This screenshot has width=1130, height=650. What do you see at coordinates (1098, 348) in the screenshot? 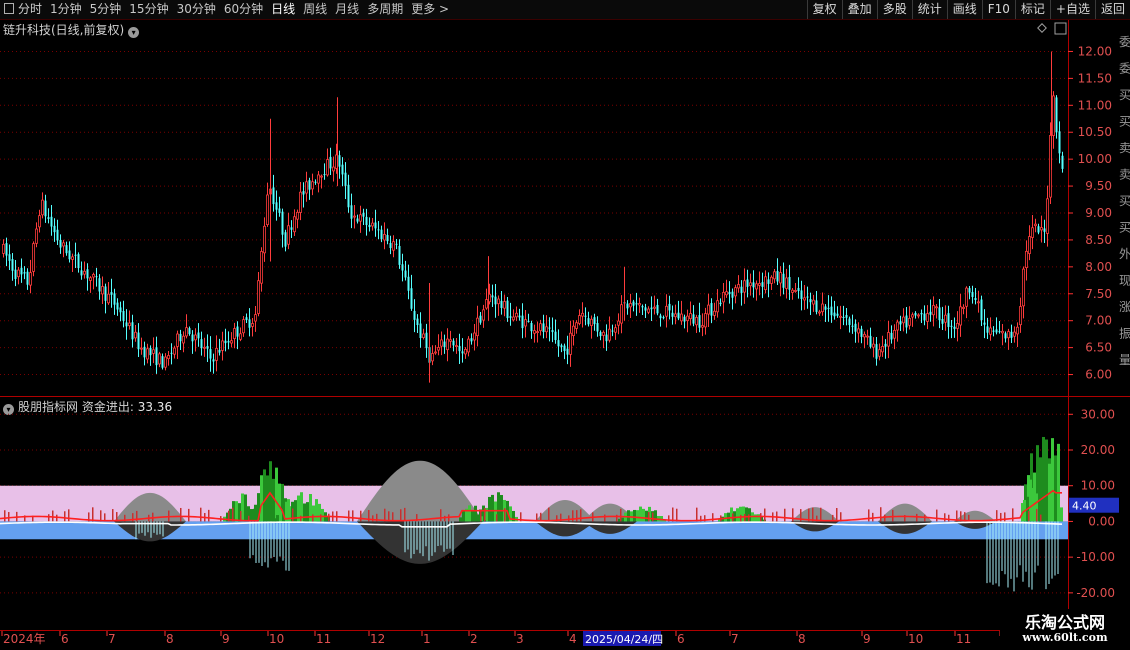
I see `price-tick-label: 6.50` at bounding box center [1098, 348].